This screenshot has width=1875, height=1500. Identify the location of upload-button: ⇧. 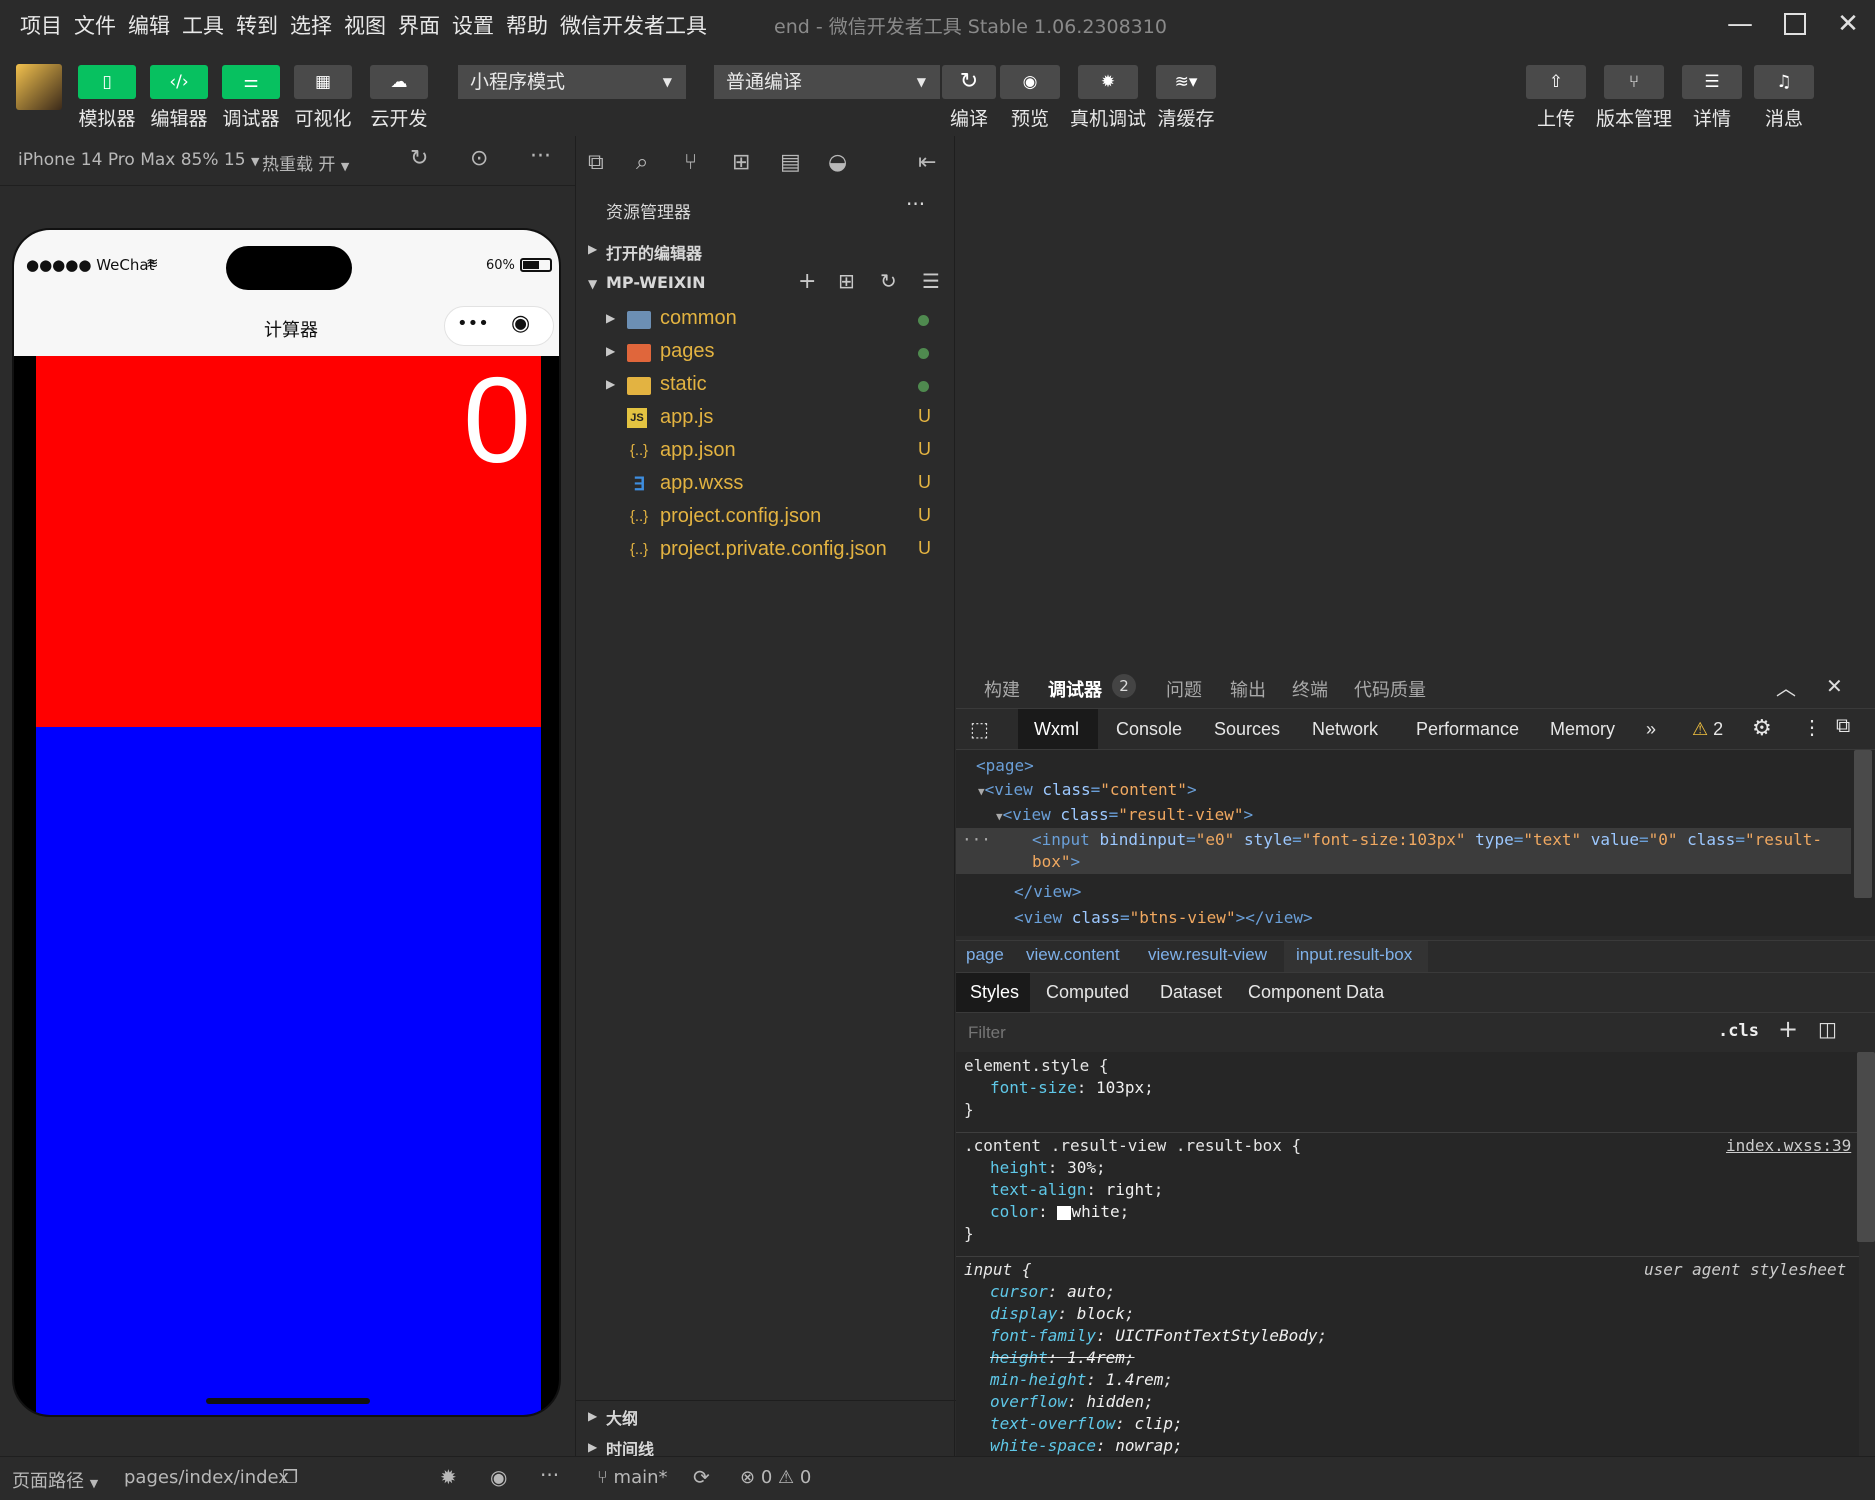
(1556, 82).